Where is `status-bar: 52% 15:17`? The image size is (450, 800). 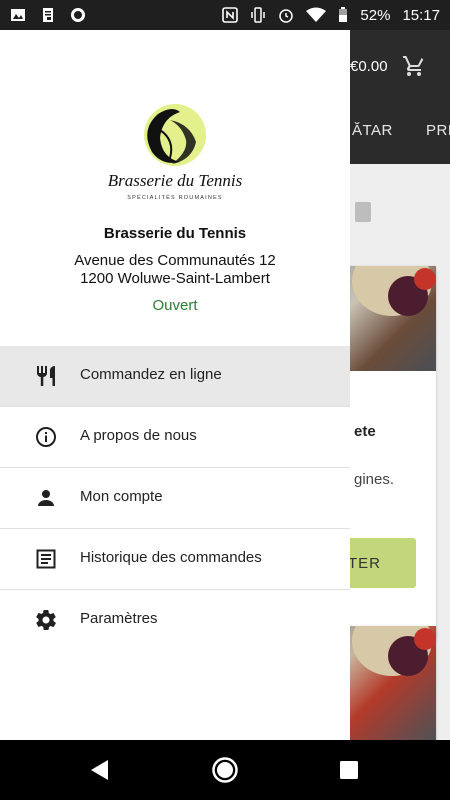
status-bar: 52% 15:17 is located at coordinates (225, 15).